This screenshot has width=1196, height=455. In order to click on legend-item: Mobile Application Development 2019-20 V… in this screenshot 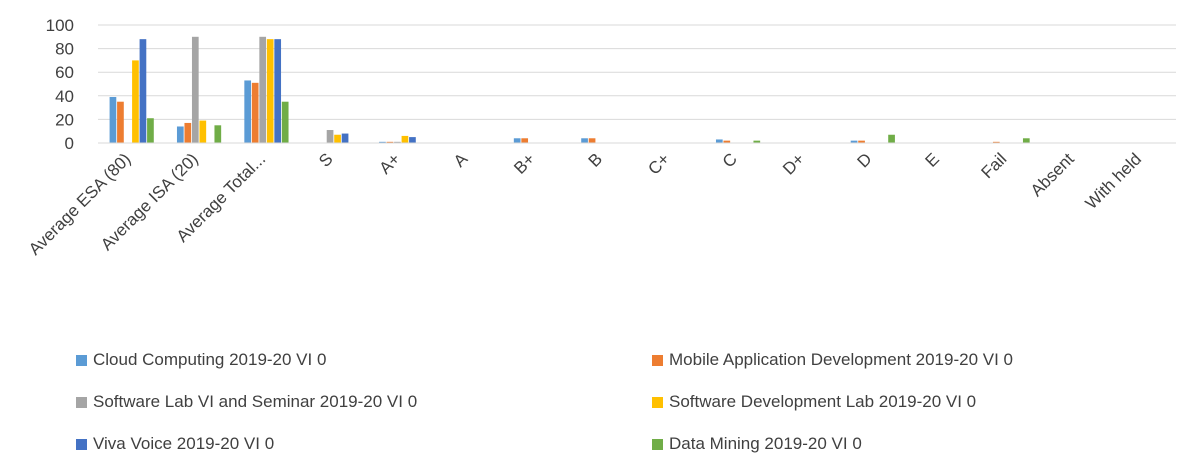, I will do `click(832, 360)`.